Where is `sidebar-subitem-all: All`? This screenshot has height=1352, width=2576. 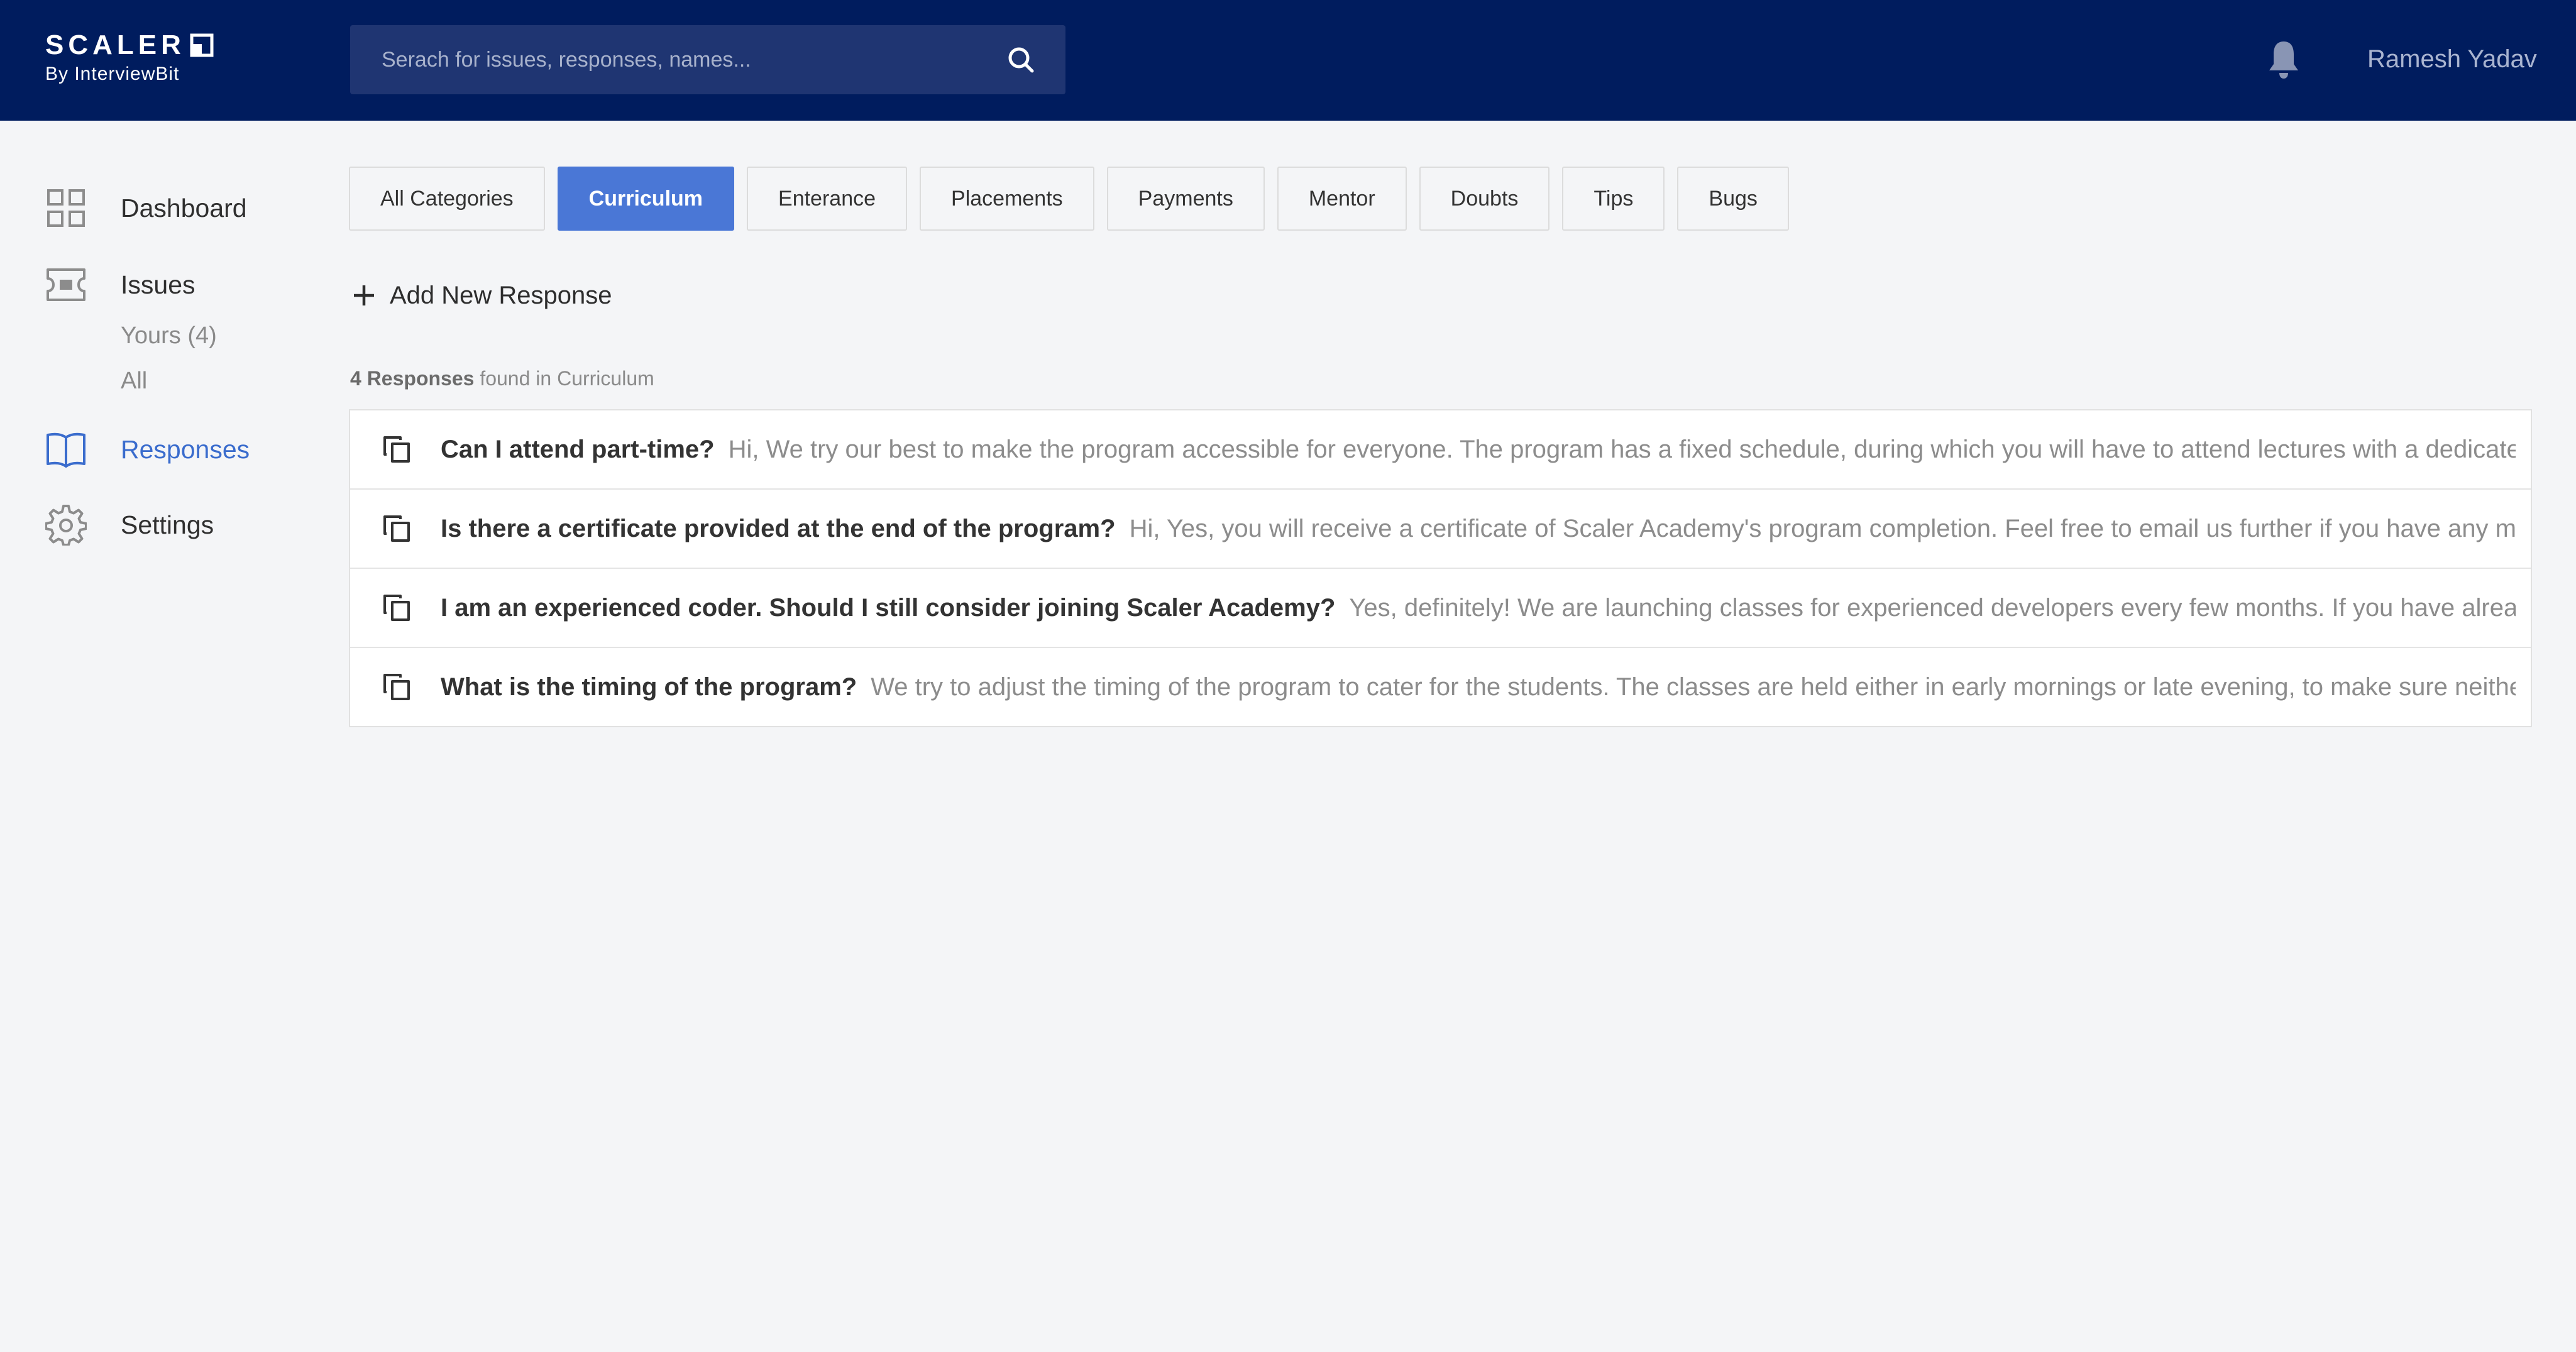
sidebar-subitem-all: All is located at coordinates (134, 381).